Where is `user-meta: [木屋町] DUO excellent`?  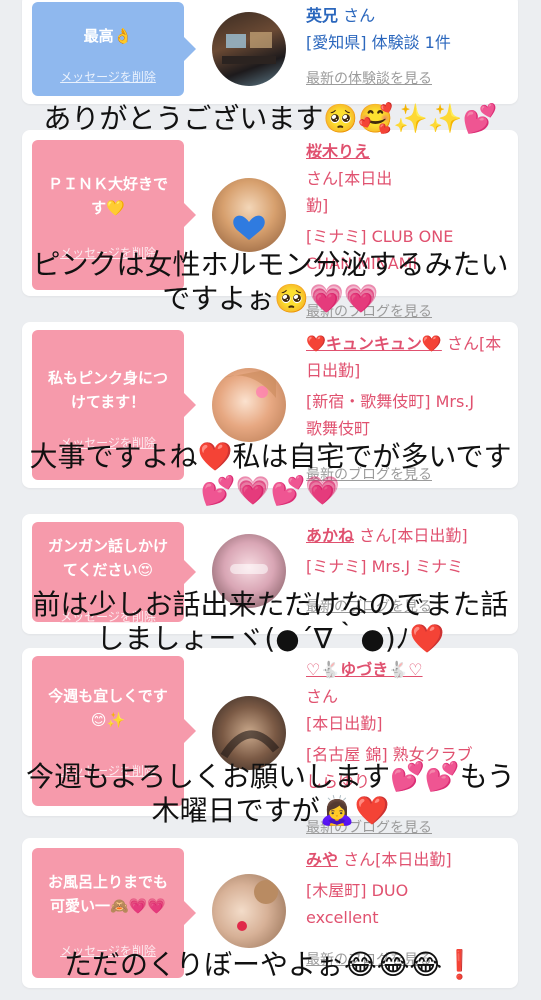
user-meta: [木屋町] DUO excellent is located at coordinates (357, 904).